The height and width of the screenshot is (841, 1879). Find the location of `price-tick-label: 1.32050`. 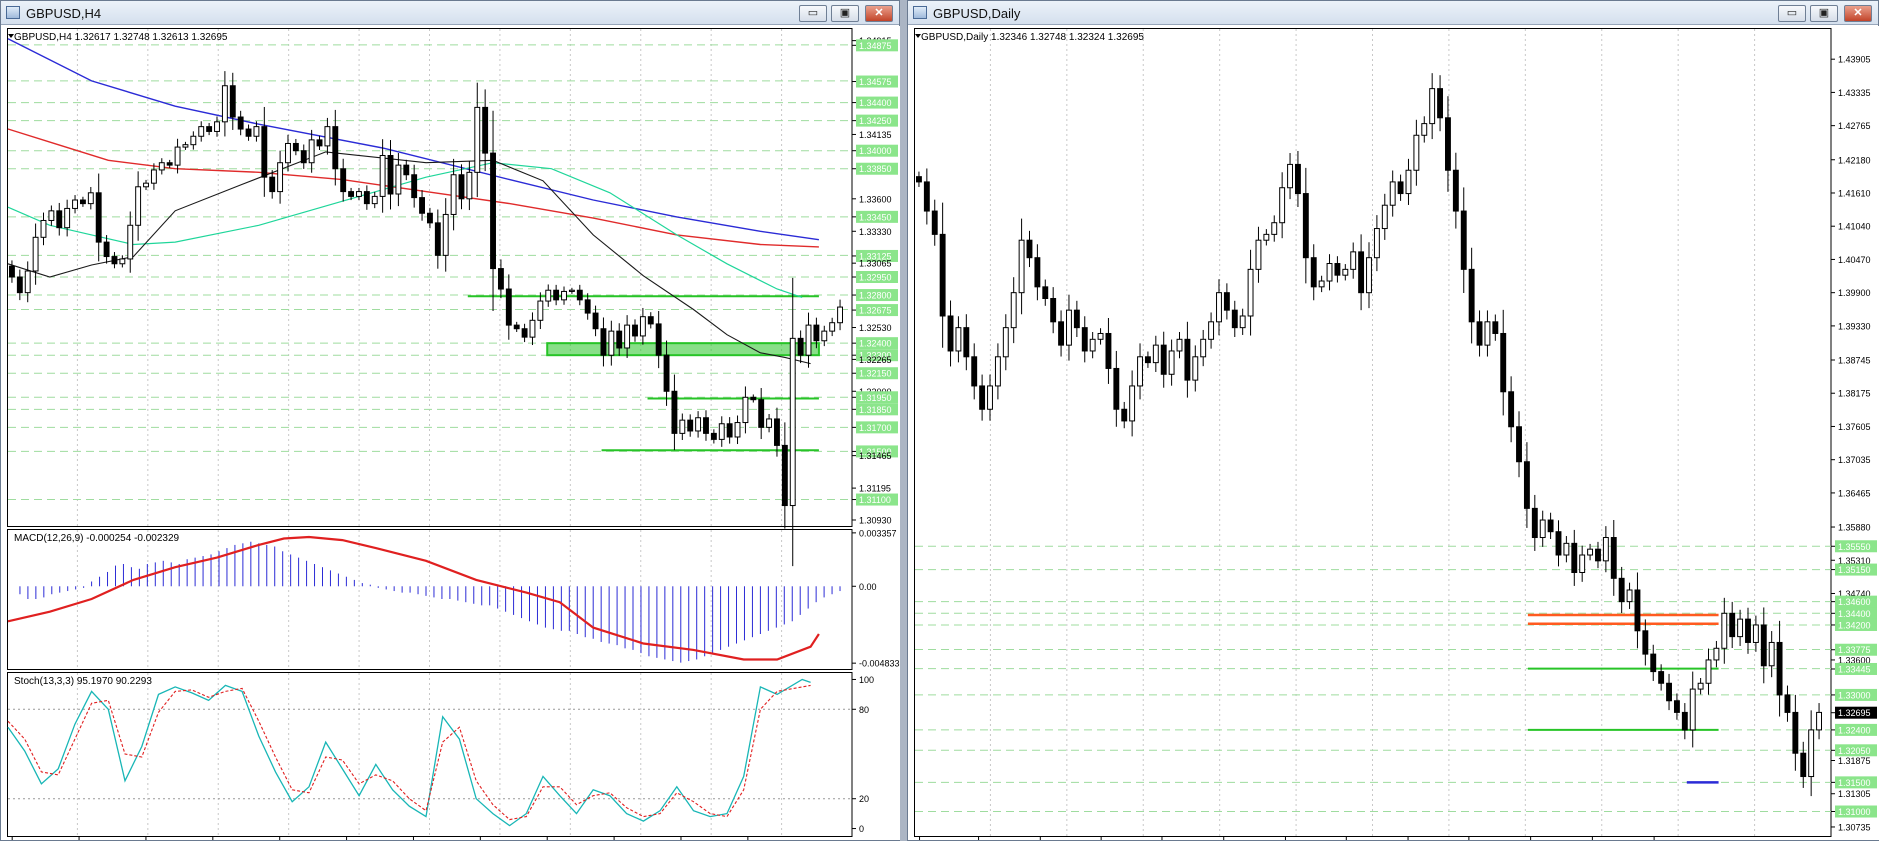

price-tick-label: 1.32050 is located at coordinates (1854, 751).